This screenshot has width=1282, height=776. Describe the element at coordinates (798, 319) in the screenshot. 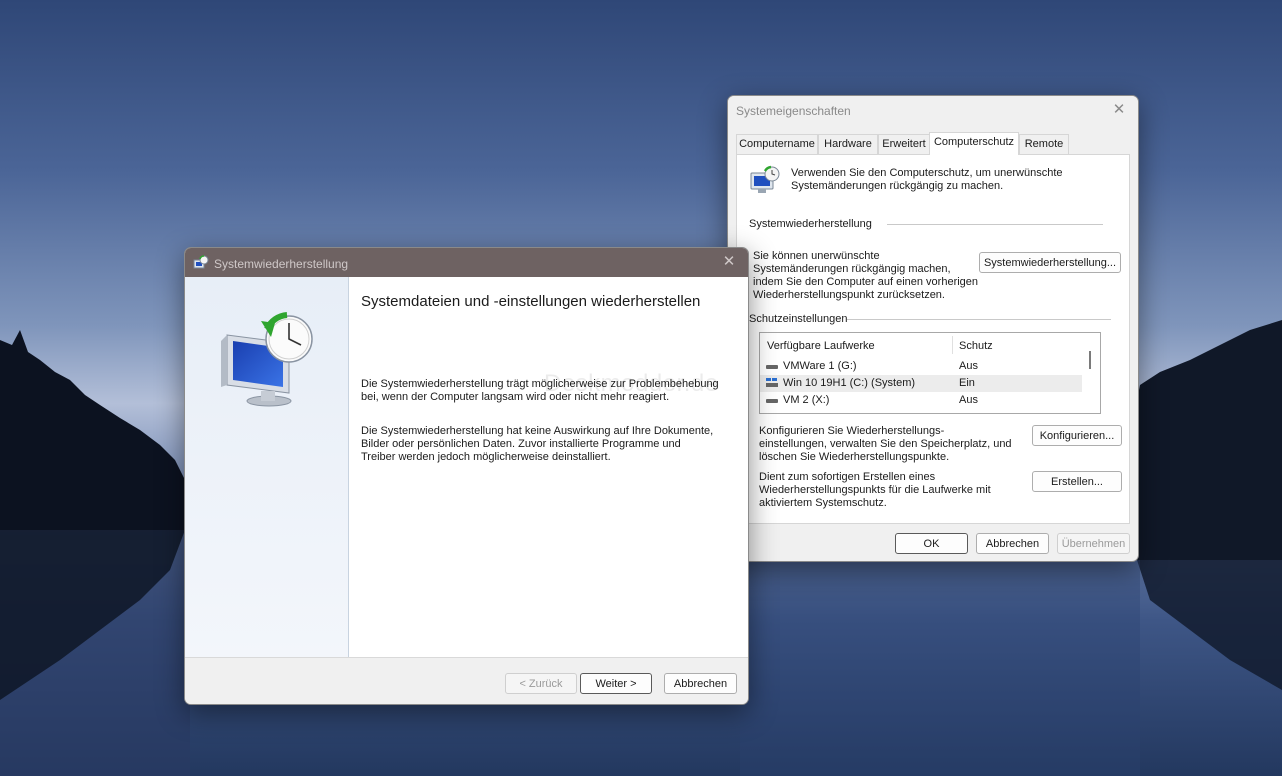

I see `protection-group-title: Schutzeinstellungen` at that location.